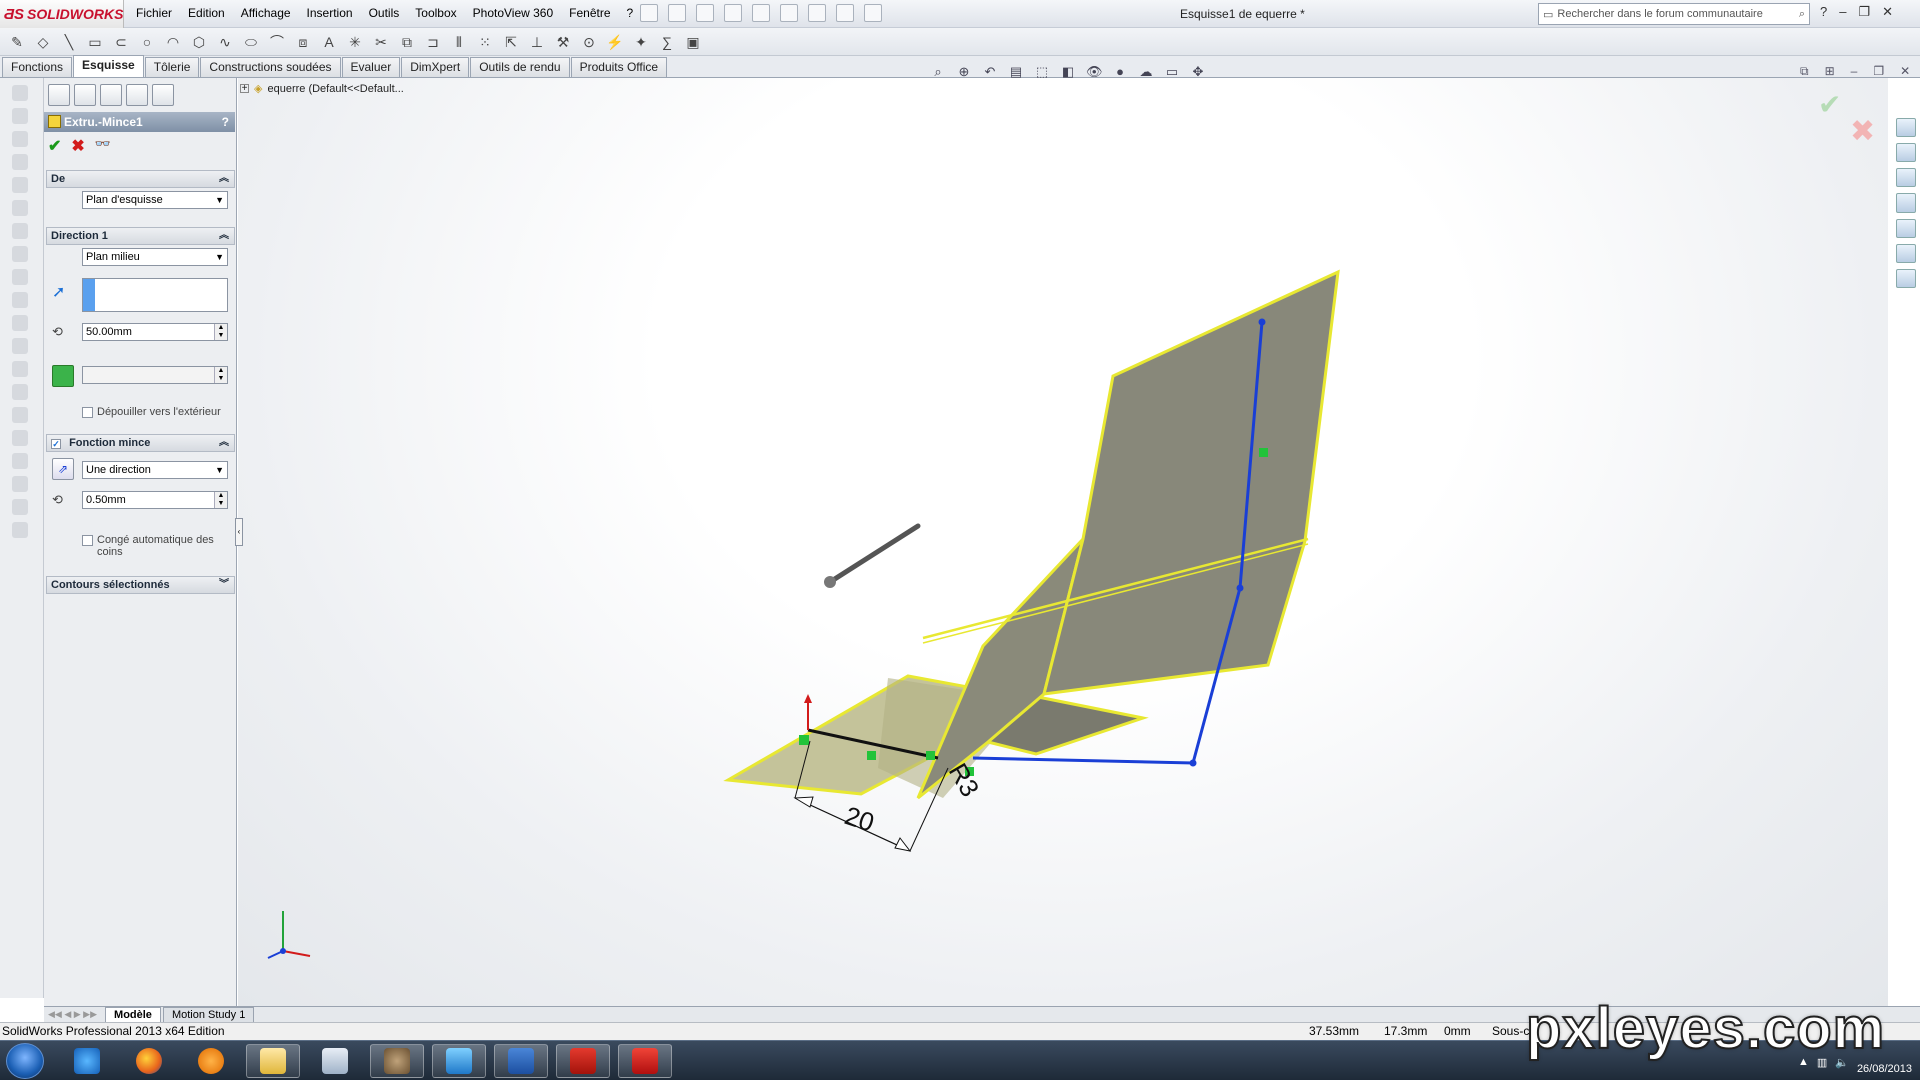  I want to click on zoom-to-fit-icon: ⌕, so click(938, 72).